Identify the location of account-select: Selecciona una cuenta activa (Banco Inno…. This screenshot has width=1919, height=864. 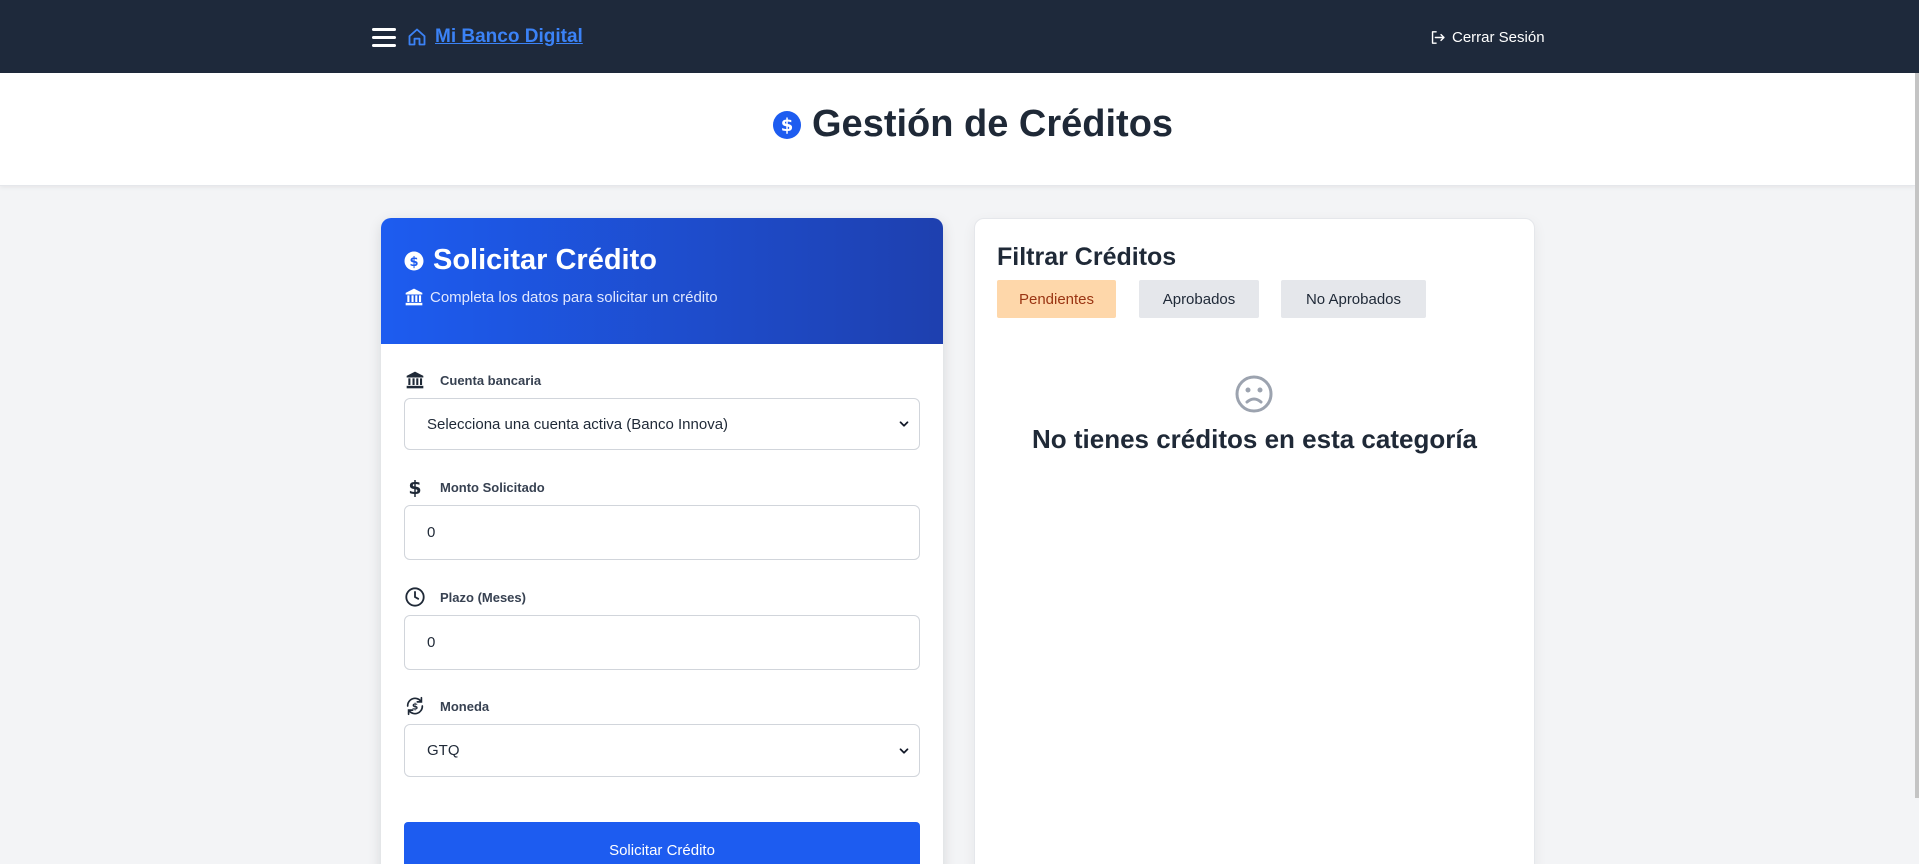
(662, 424).